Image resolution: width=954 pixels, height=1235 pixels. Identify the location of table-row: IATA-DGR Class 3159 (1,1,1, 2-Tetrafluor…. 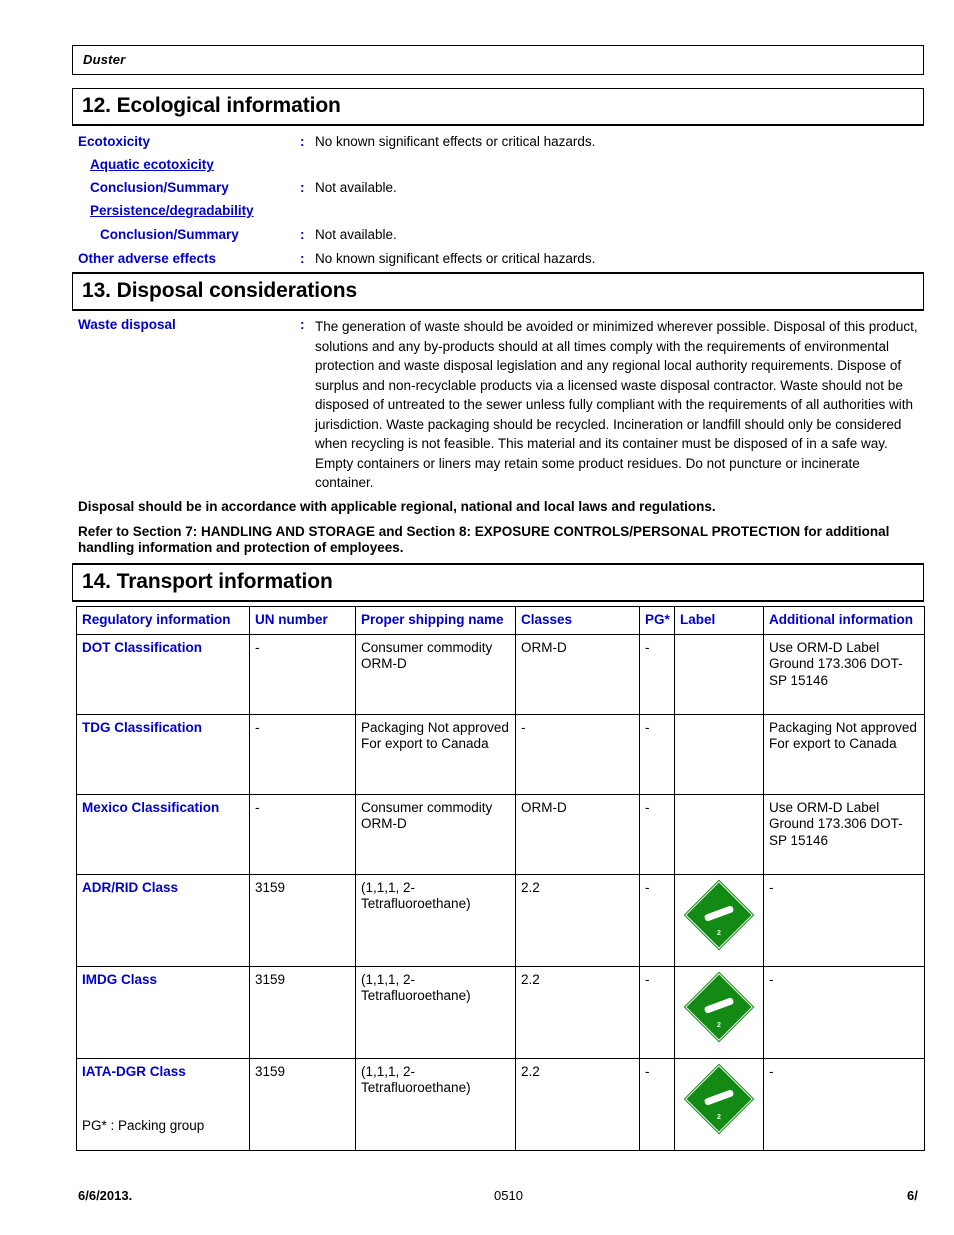
(500, 1104).